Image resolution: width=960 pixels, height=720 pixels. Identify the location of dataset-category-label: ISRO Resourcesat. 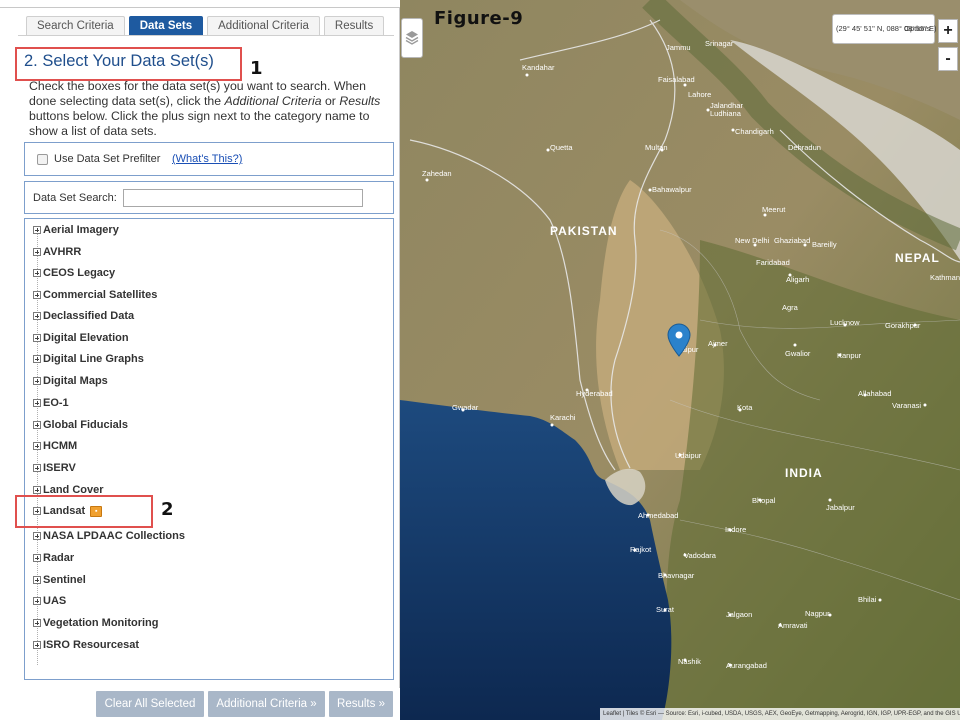
(91, 645).